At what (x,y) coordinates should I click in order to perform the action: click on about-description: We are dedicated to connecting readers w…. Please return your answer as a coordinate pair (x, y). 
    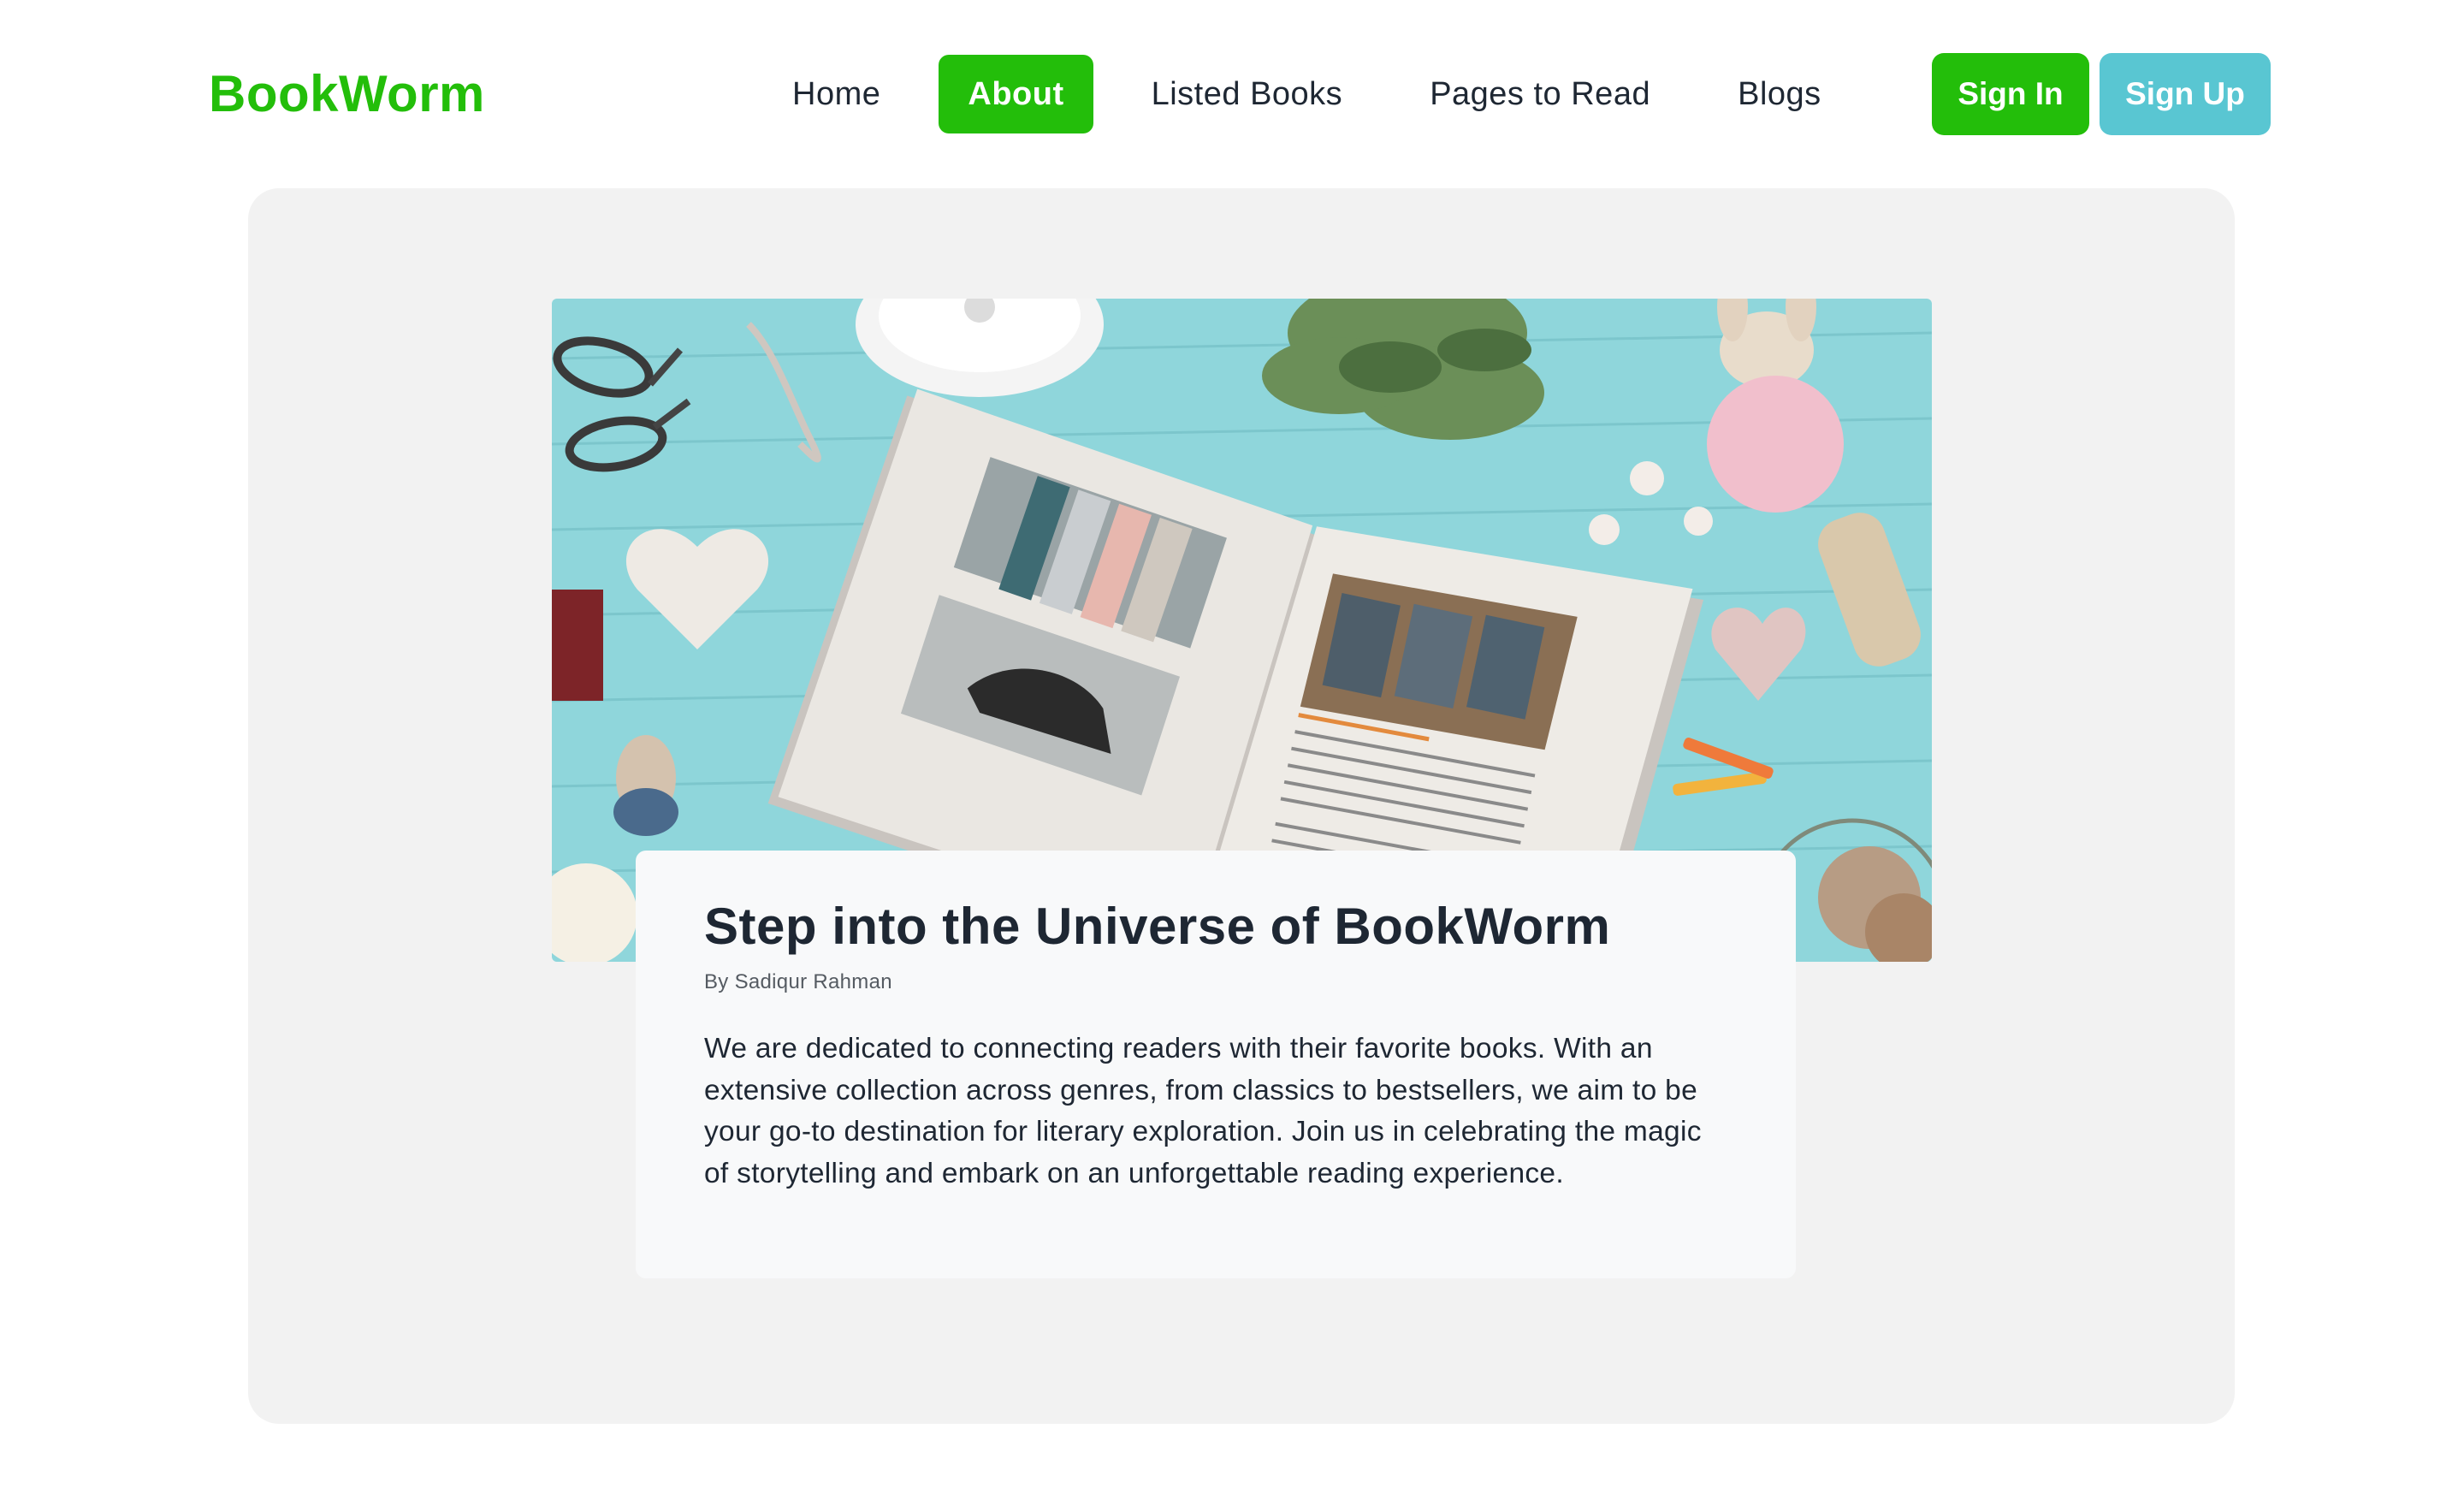
    Looking at the image, I should click on (1203, 1111).